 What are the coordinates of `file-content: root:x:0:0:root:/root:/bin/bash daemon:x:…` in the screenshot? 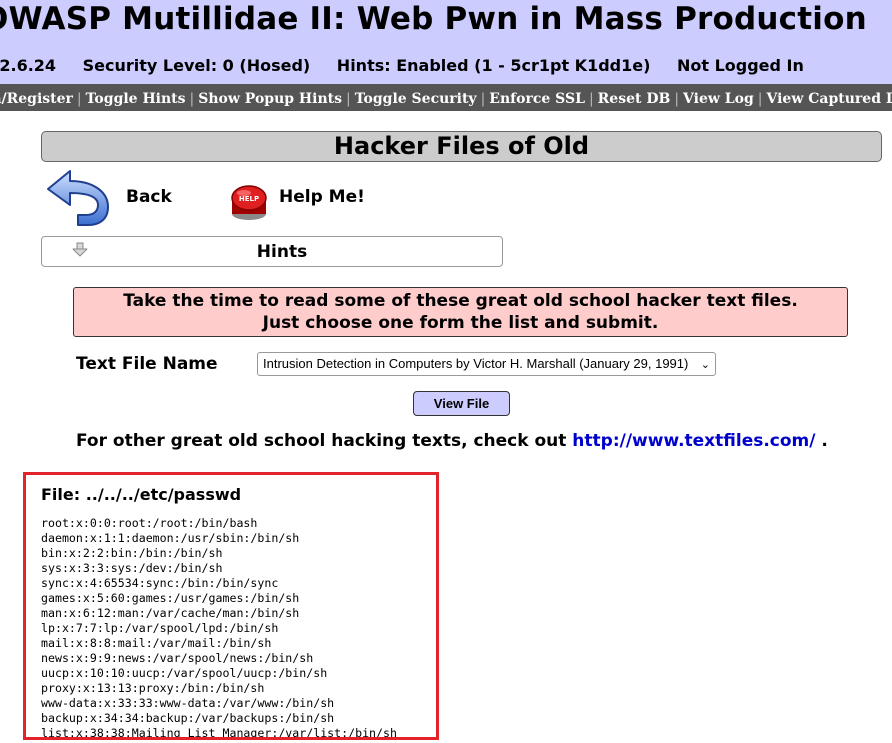 It's located at (219, 628).